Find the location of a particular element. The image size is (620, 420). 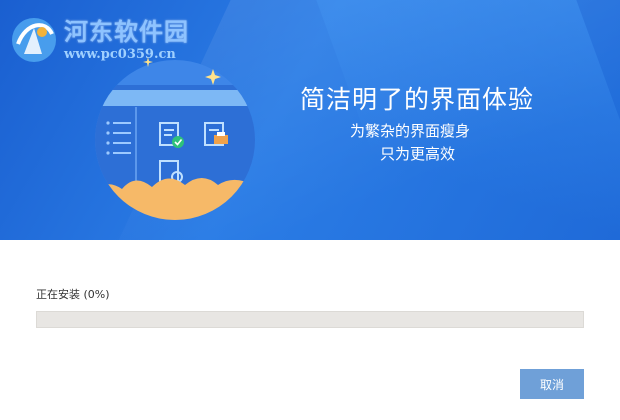

watermark-site-name: 河东软件园 is located at coordinates (126, 31).